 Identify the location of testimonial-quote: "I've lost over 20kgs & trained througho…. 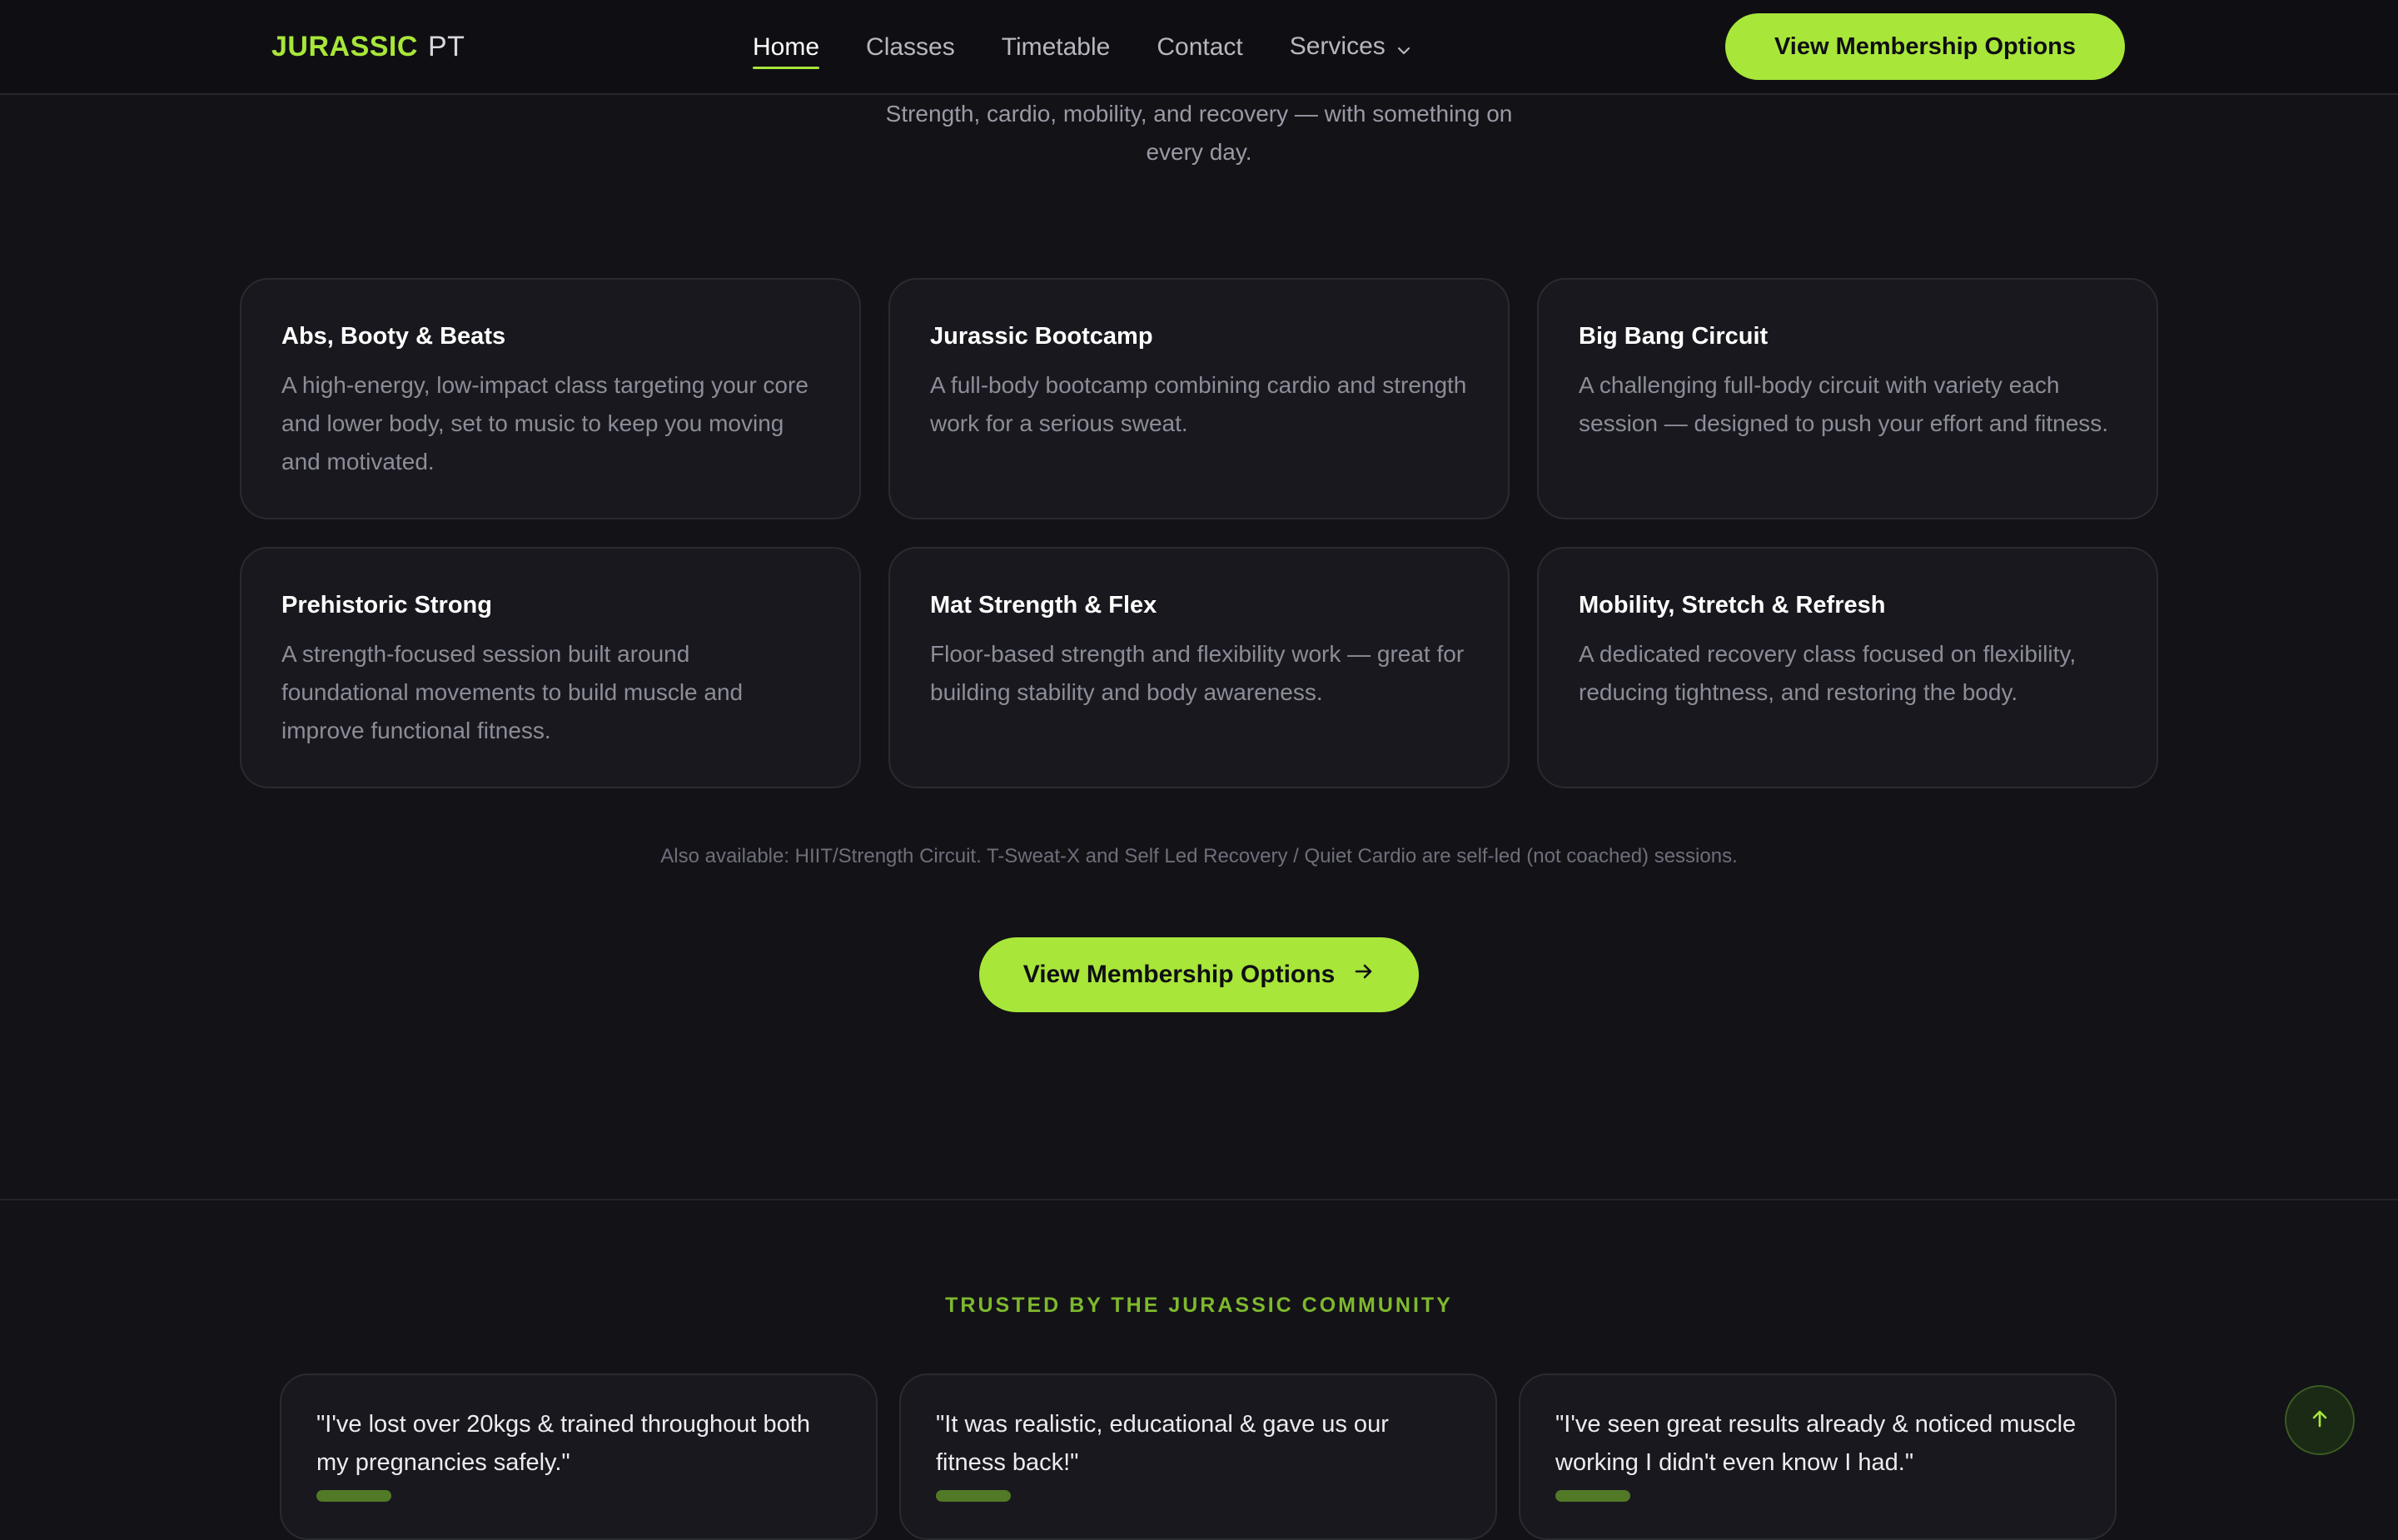
(563, 1443).